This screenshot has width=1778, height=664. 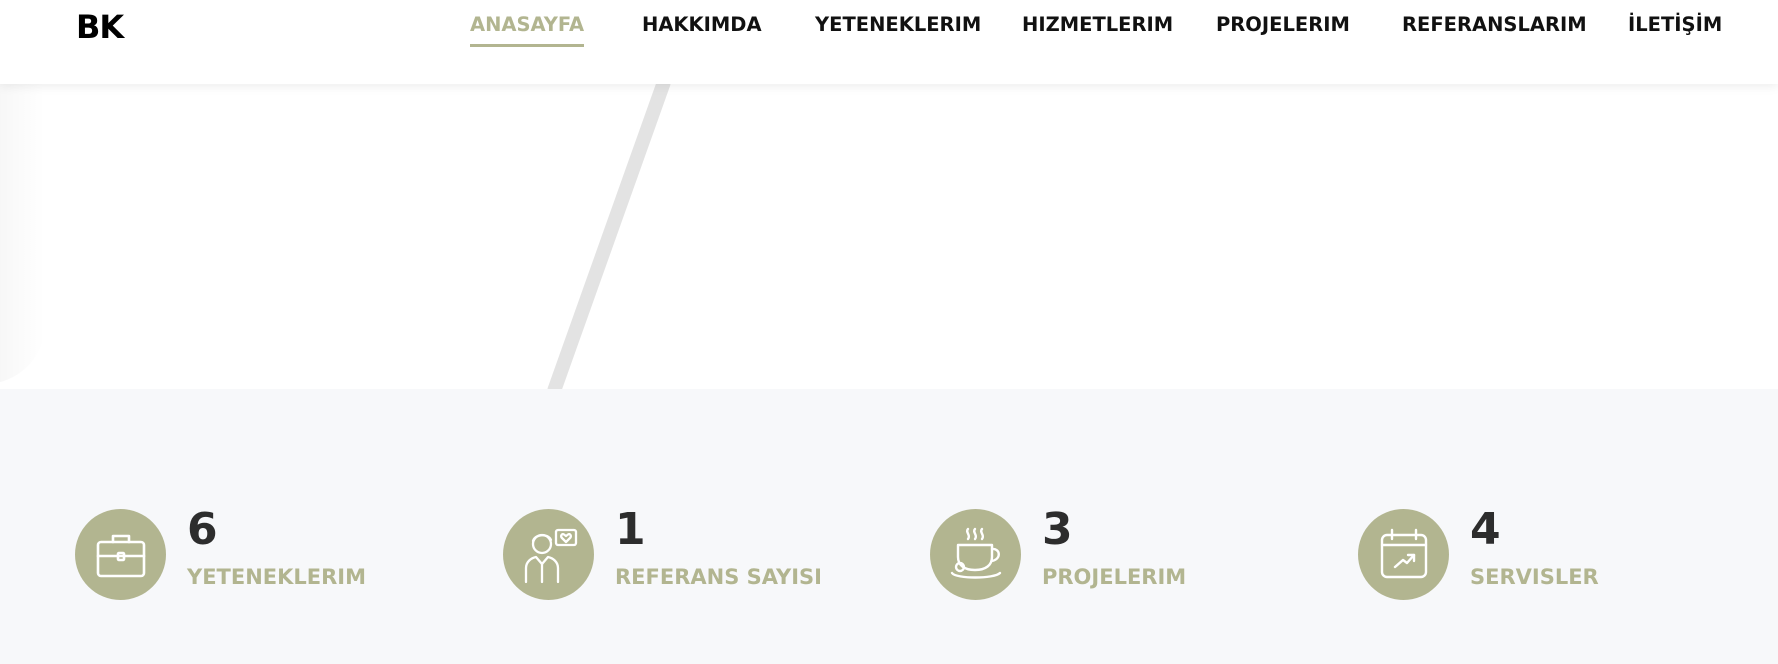 I want to click on calendar-chart-icon, so click(x=1403, y=553).